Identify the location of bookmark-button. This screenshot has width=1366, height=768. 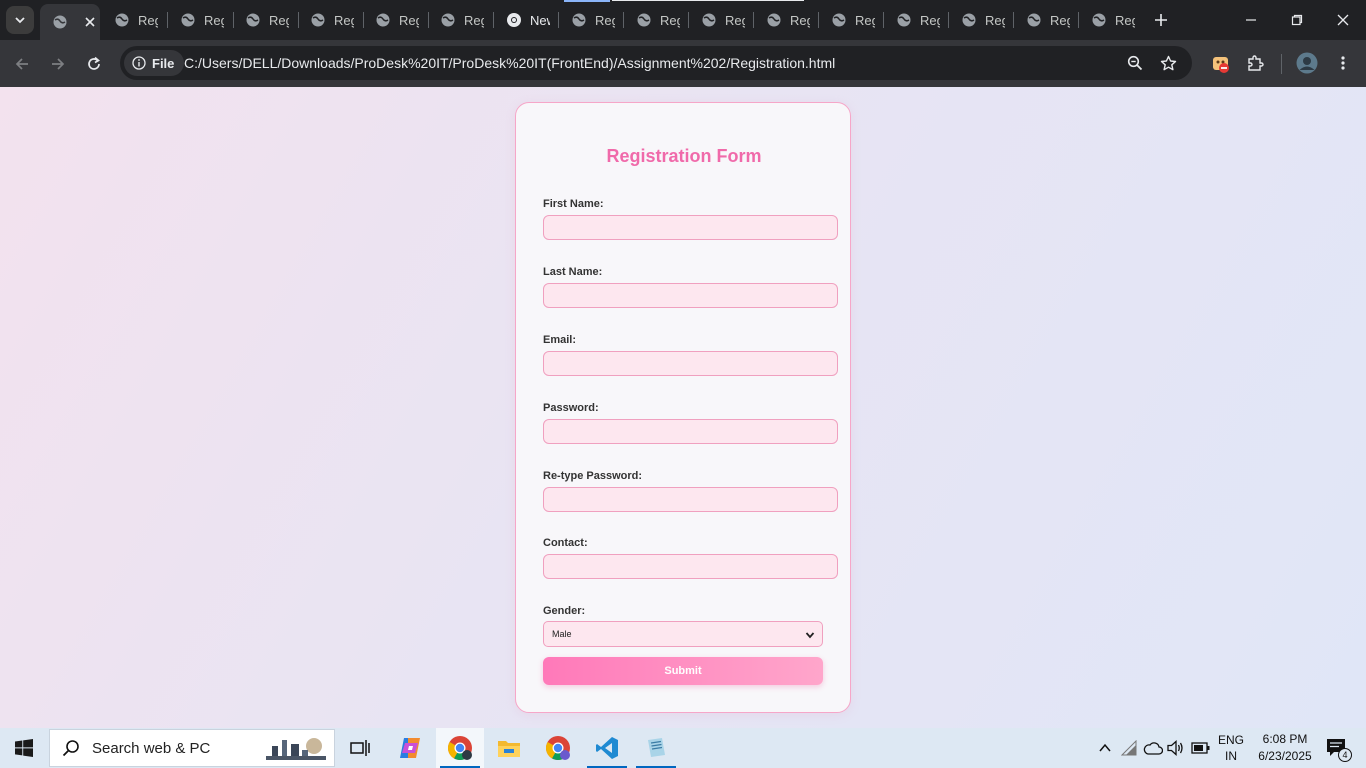
(1168, 63).